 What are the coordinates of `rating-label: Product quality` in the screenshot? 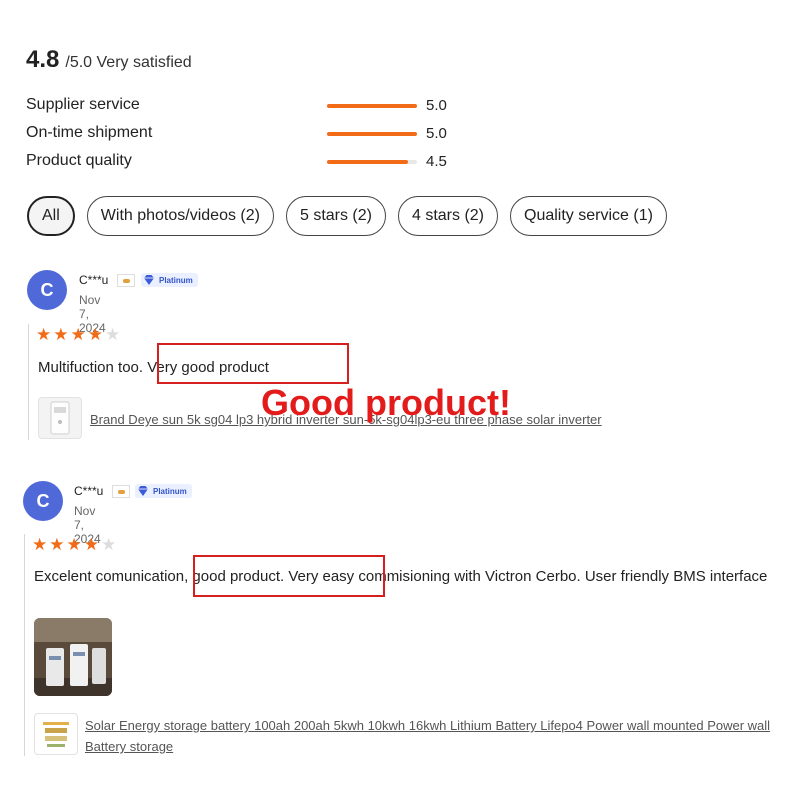 It's located at (79, 160).